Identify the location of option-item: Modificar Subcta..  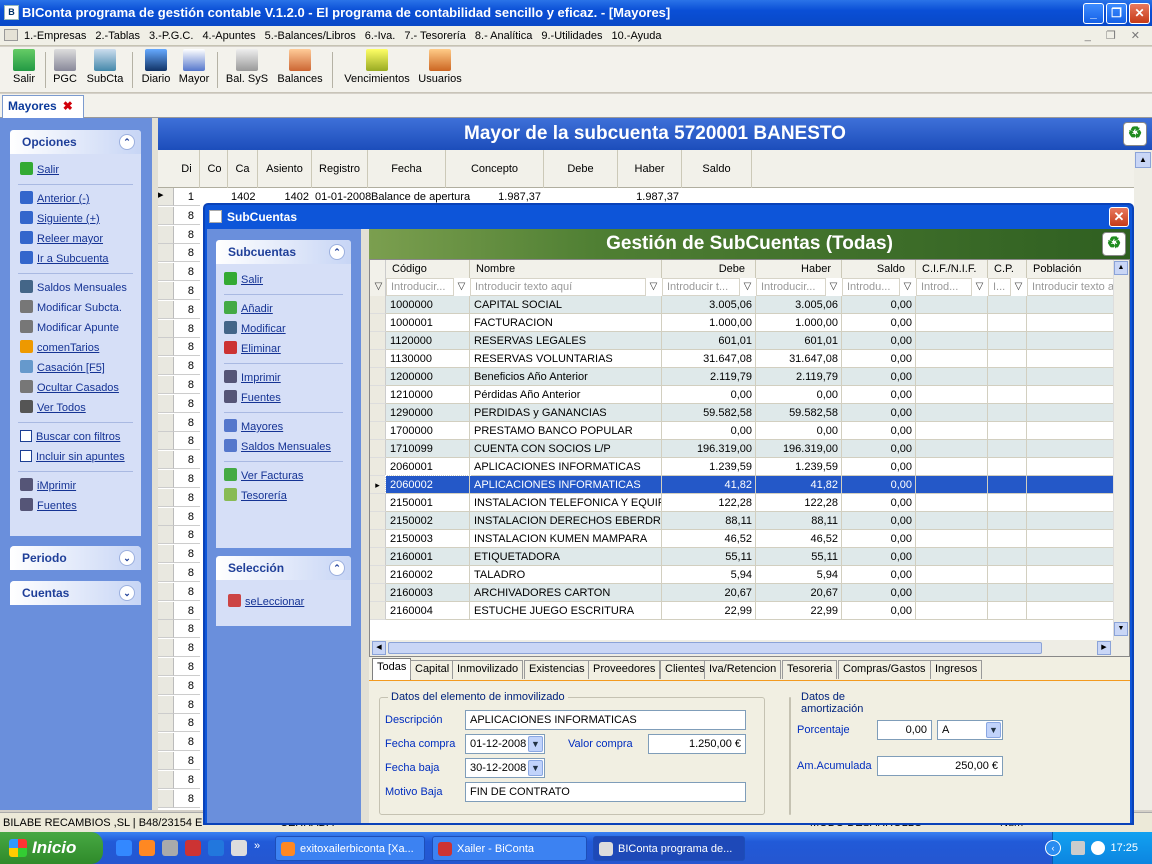
(75, 308).